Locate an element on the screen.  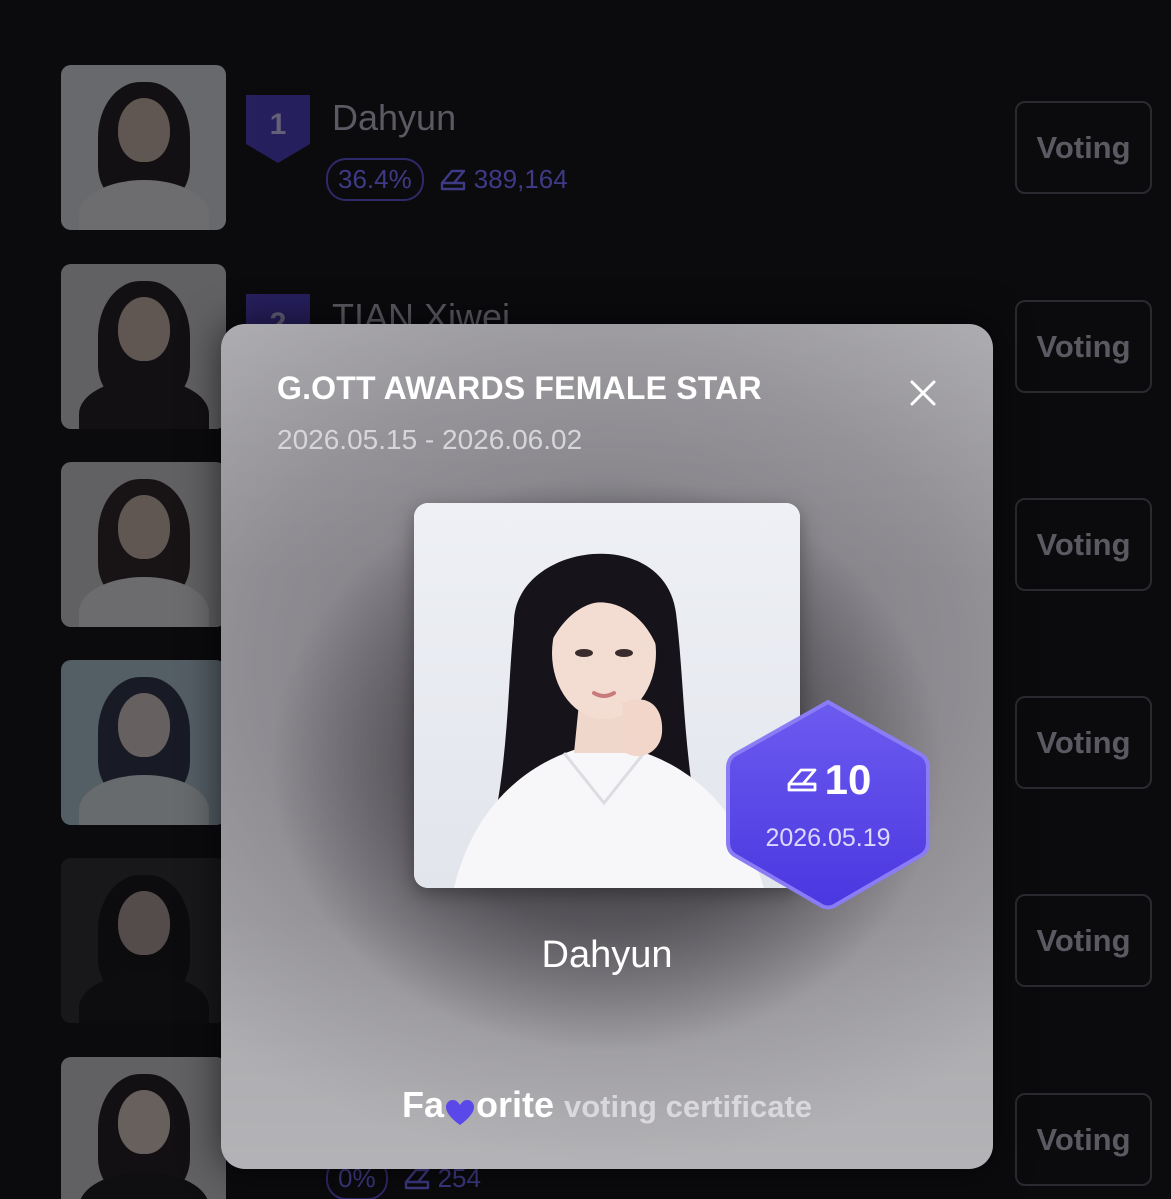
vote-certificate-badge: 10 2026.05.19 is located at coordinates (828, 805).